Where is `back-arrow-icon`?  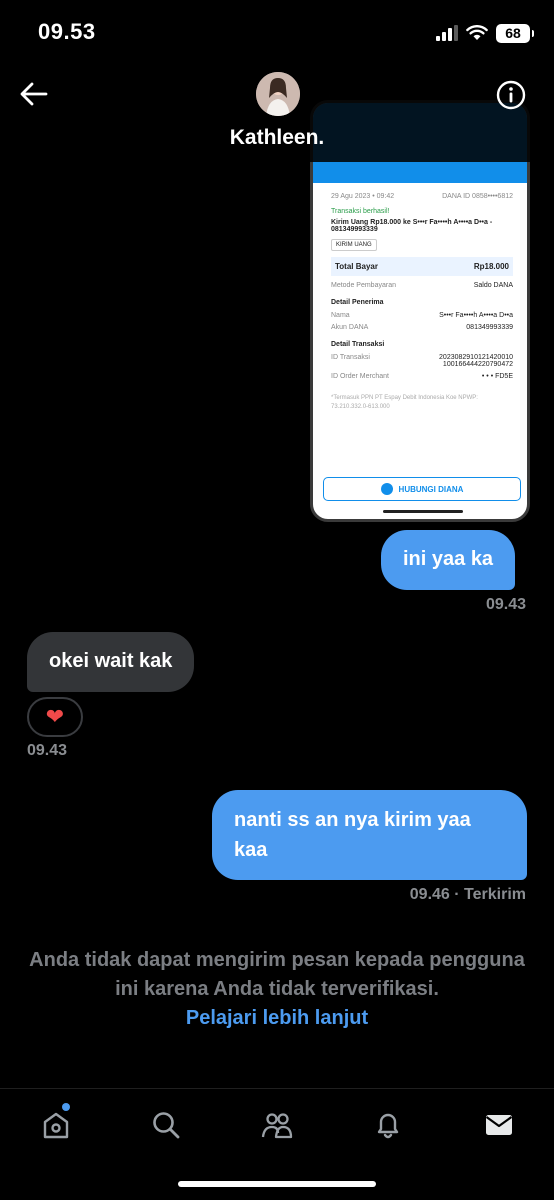 back-arrow-icon is located at coordinates (34, 94).